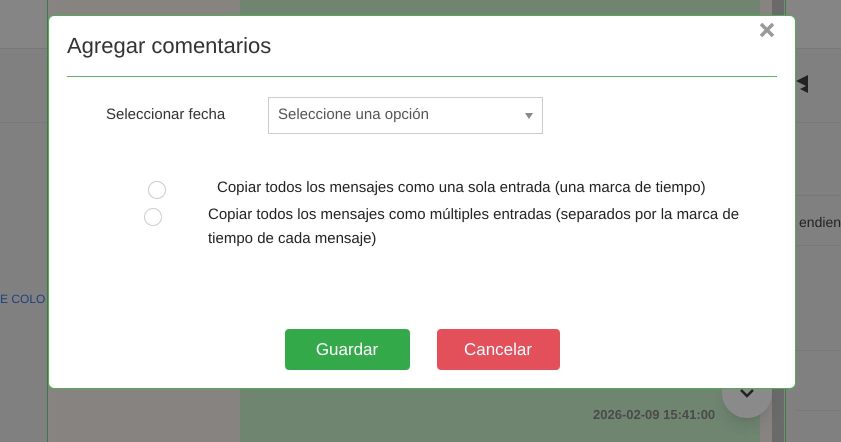 The image size is (841, 442). Describe the element at coordinates (166, 115) in the screenshot. I see `field-label: Seleccionar fecha` at that location.